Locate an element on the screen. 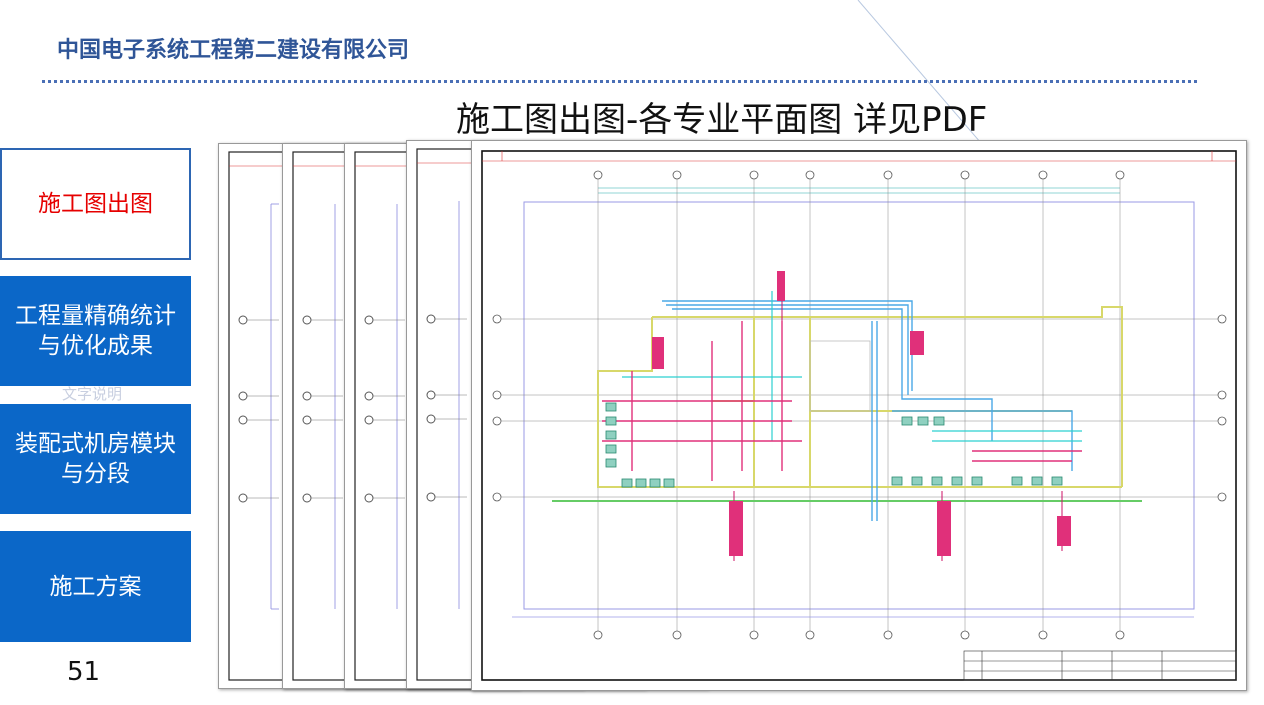  nav-item-construction-drawing: 施工图出图 is located at coordinates (95, 204).